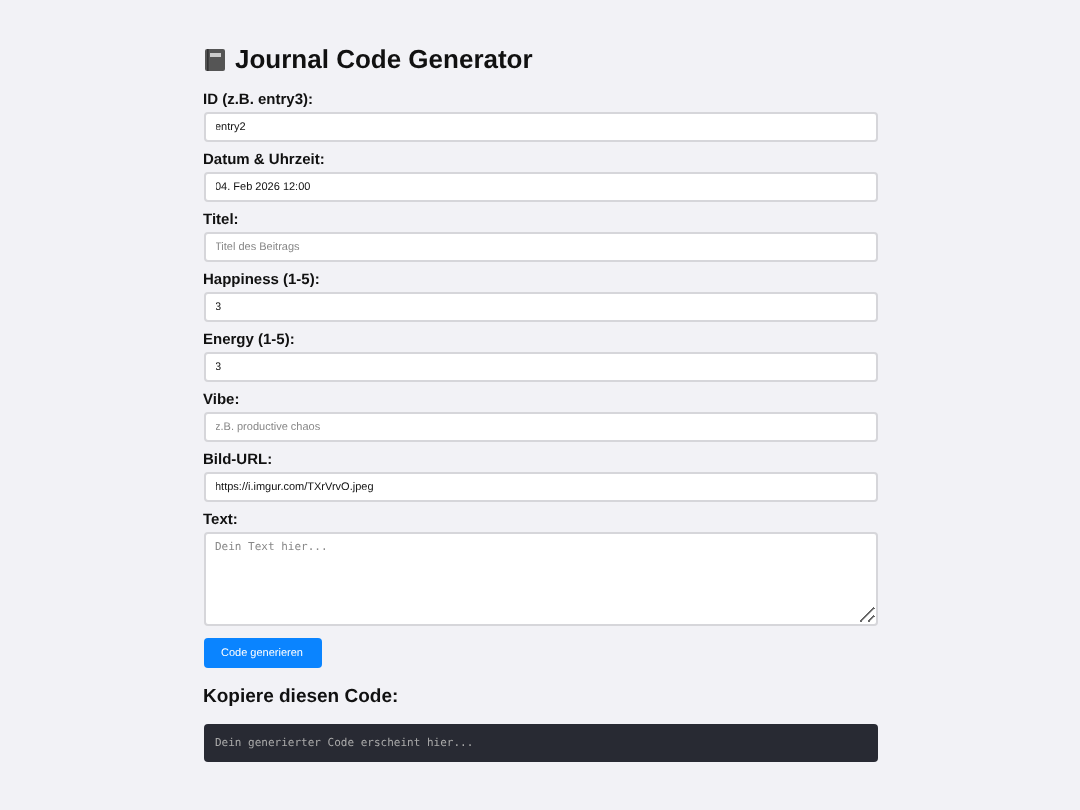 The height and width of the screenshot is (810, 1080). Describe the element at coordinates (384, 60) in the screenshot. I see `page-title: Journal Code Generator` at that location.